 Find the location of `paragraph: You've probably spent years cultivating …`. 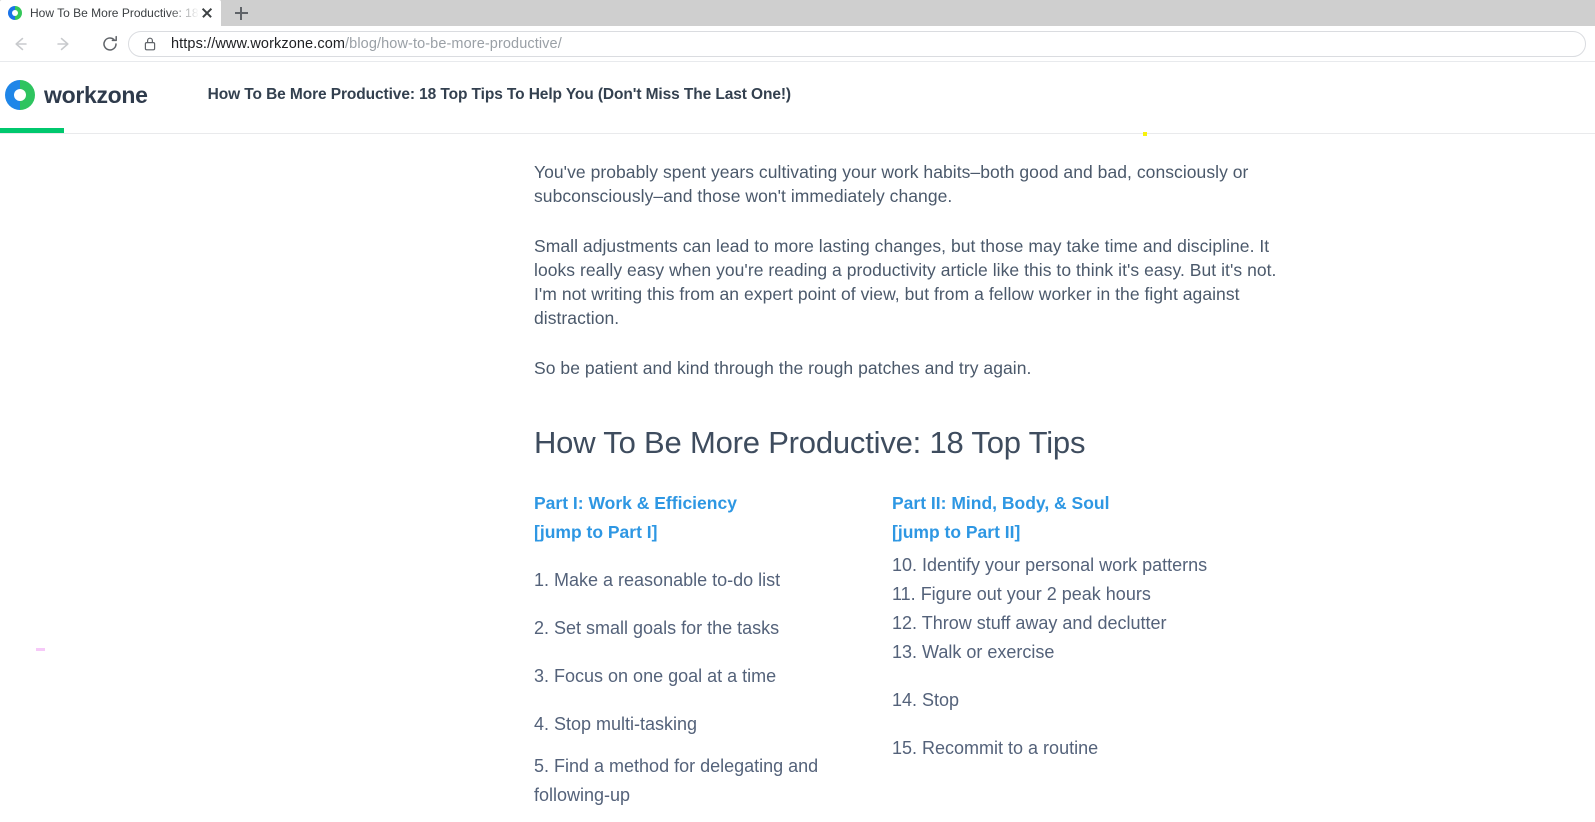

paragraph: You've probably spent years cultivating … is located at coordinates (891, 184).